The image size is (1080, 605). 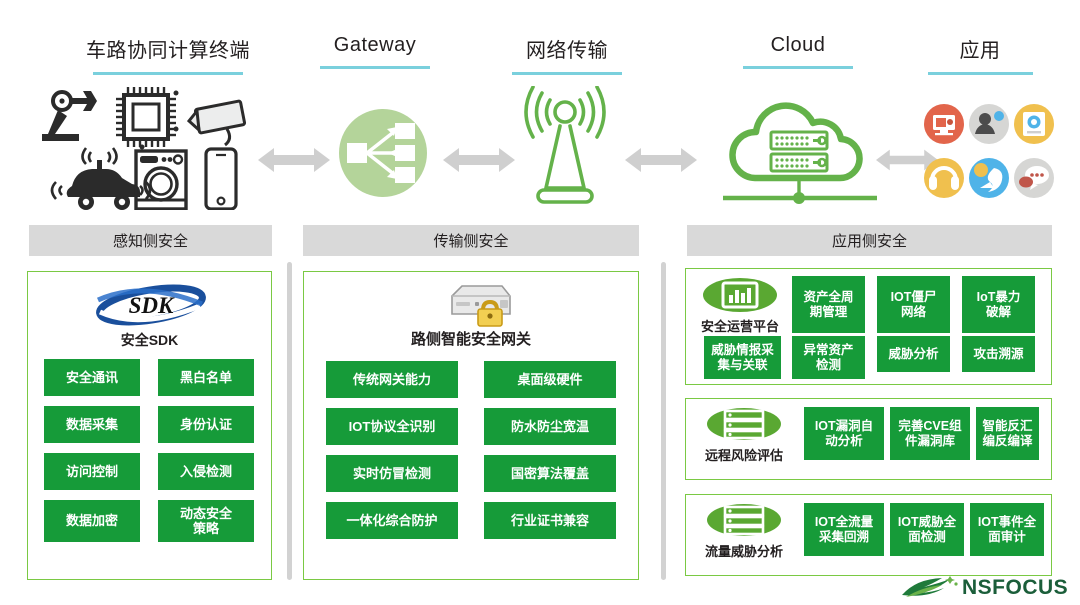 I want to click on chip-app-g1-r2-1: 异常资产 检测, so click(x=828, y=357).